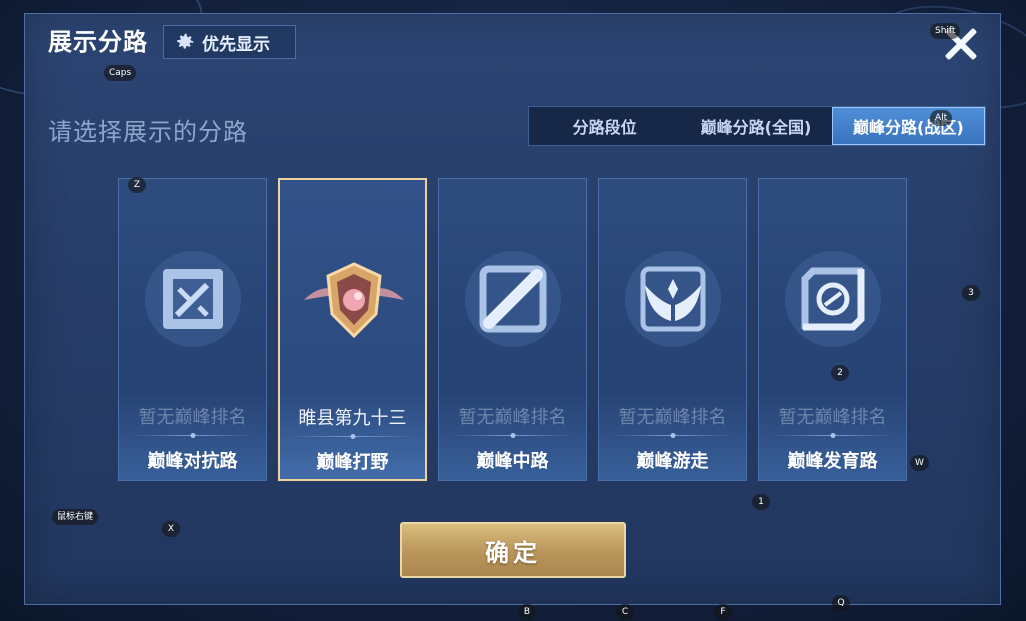 This screenshot has width=1026, height=621. I want to click on sword-icon, so click(193, 299).